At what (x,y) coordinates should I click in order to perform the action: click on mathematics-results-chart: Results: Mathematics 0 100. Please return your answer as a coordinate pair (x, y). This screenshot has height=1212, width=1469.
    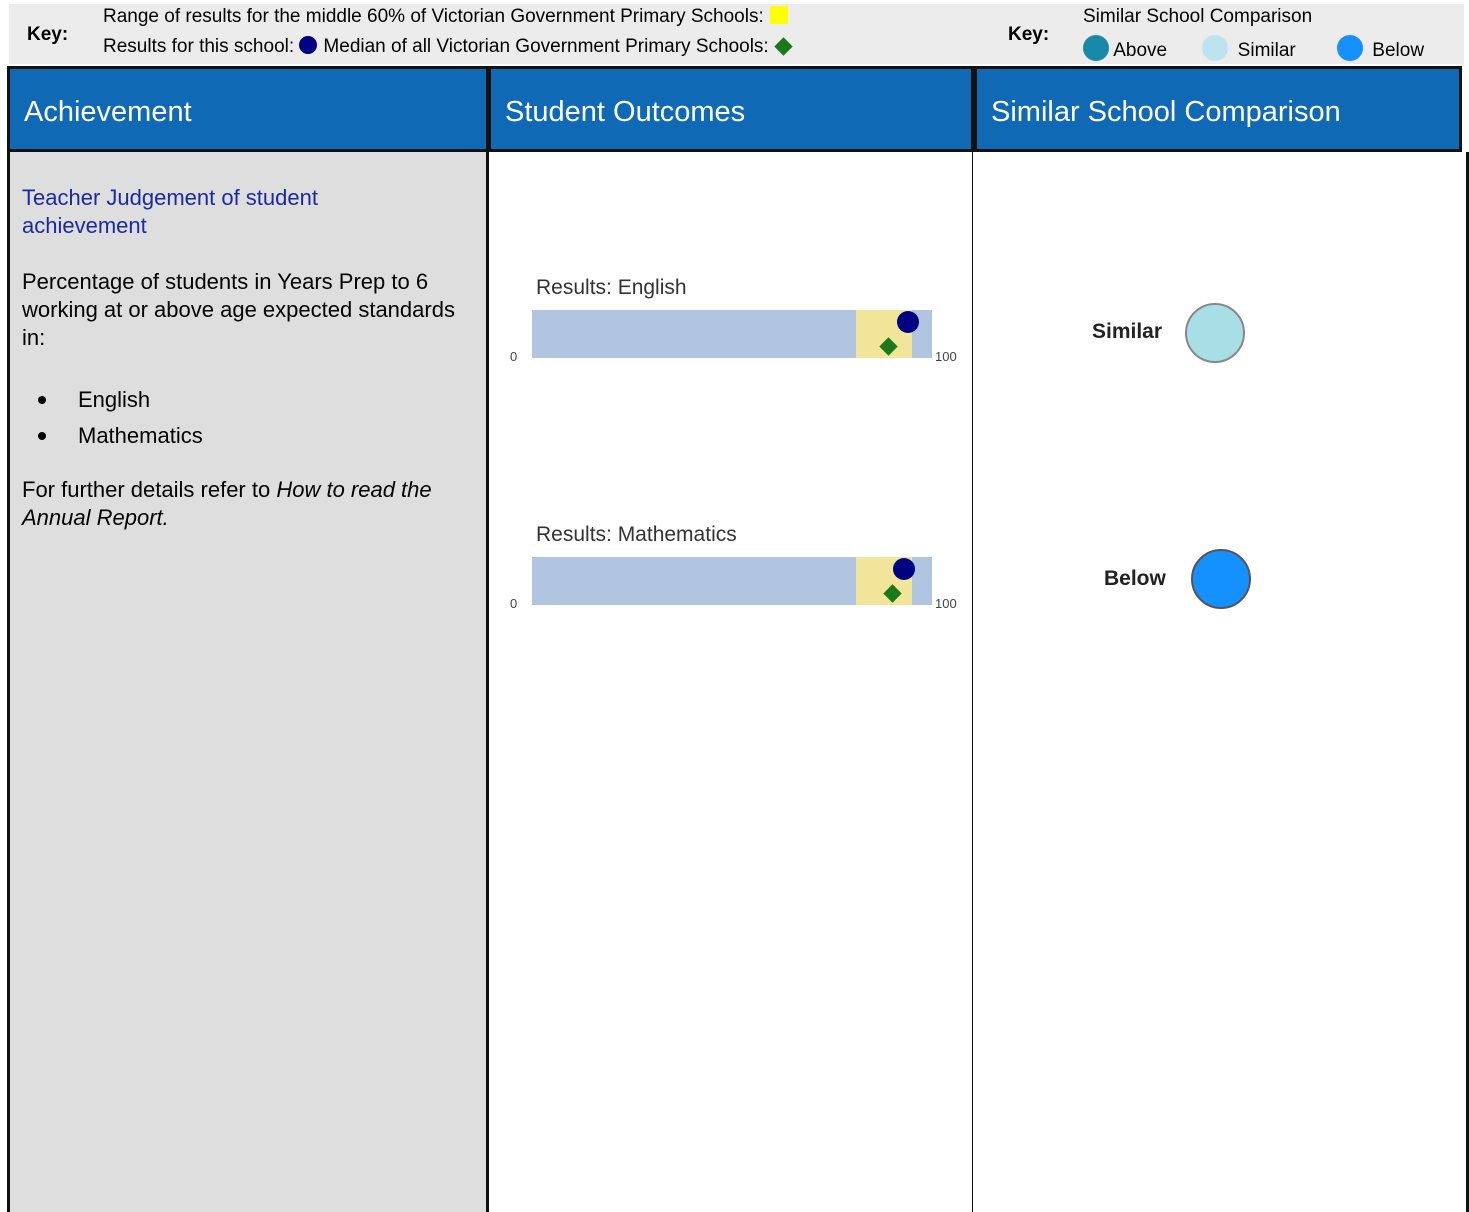
    Looking at the image, I should click on (732, 573).